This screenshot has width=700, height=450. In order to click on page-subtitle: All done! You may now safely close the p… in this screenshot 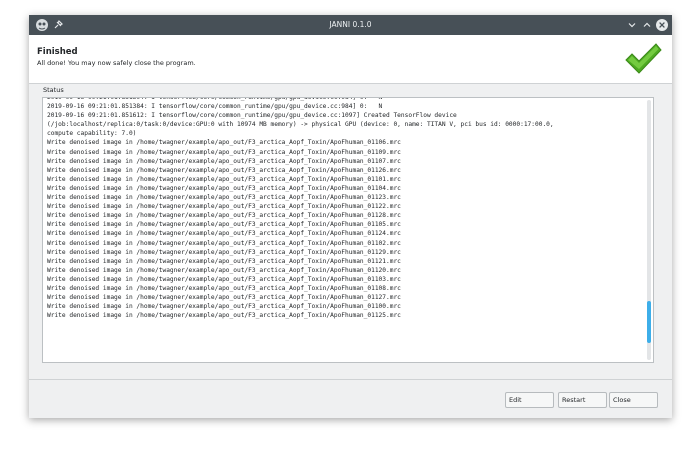, I will do `click(116, 63)`.